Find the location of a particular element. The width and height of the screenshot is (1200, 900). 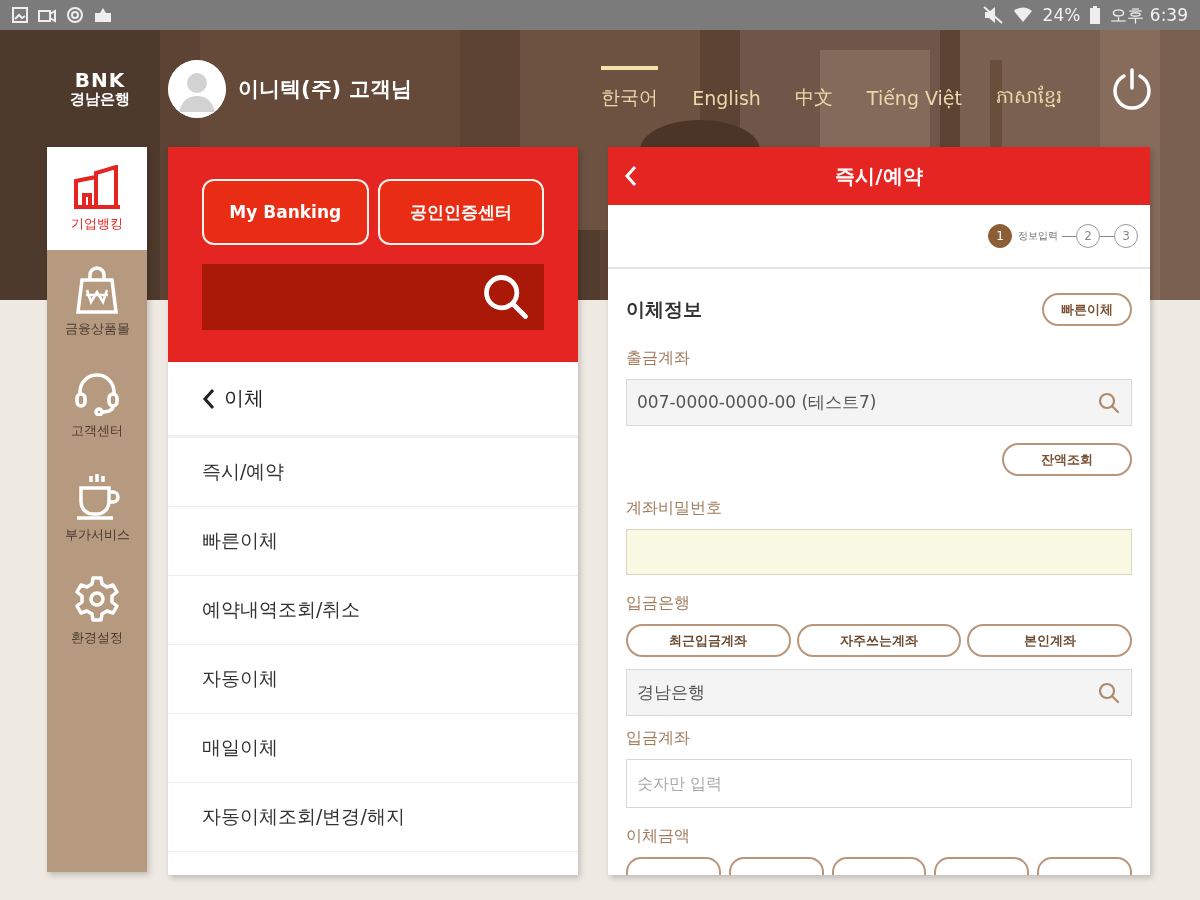

power-icon is located at coordinates (1132, 88).